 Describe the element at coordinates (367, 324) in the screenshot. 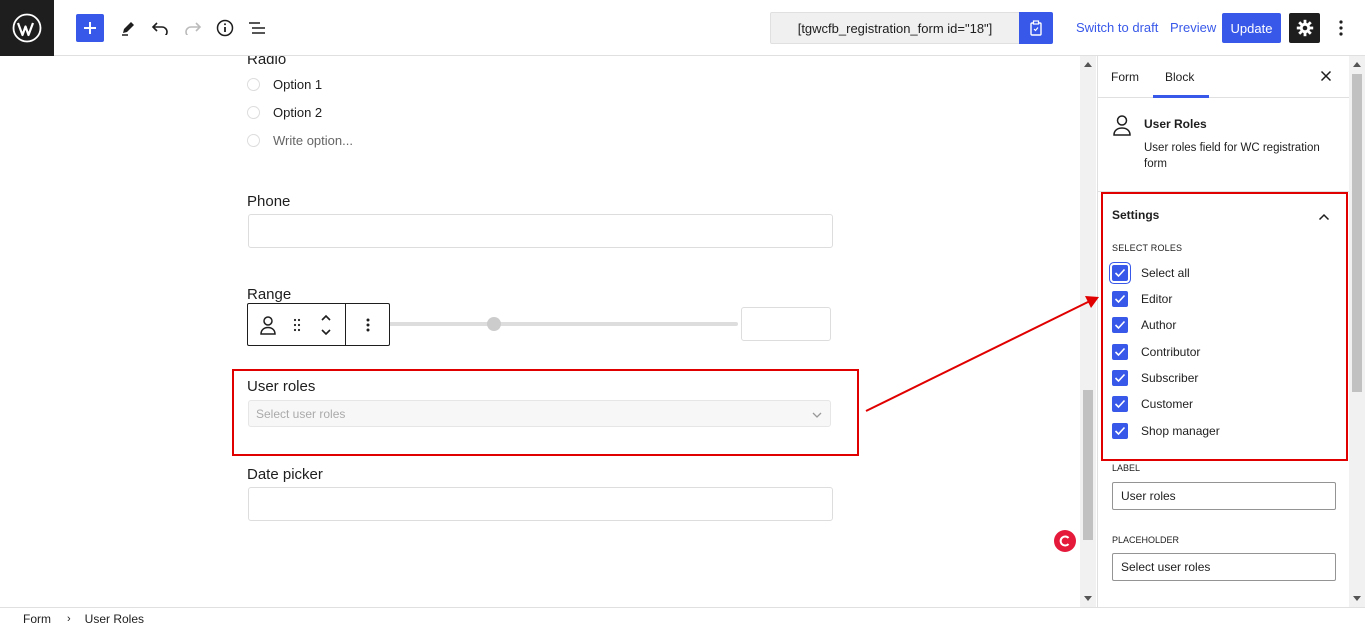

I see `block-options-icon` at that location.